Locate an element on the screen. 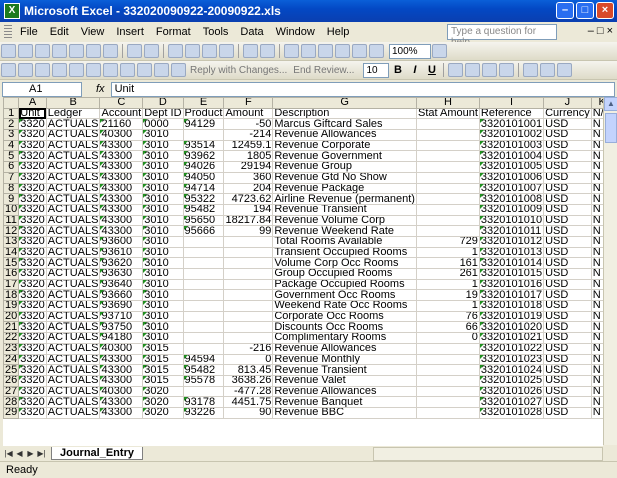  row-header: 28 is located at coordinates (11, 402).